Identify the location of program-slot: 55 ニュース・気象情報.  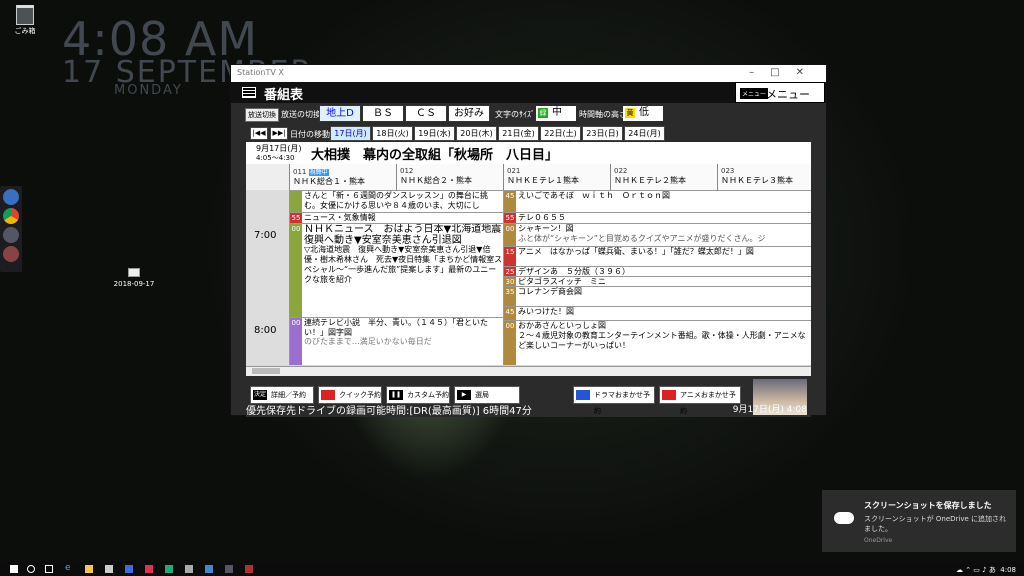
(396, 217).